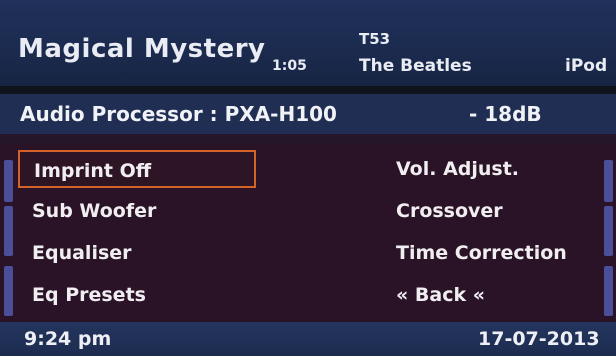 The height and width of the screenshot is (356, 616). Describe the element at coordinates (539, 339) in the screenshot. I see `clock-date: 17-07-2013` at that location.